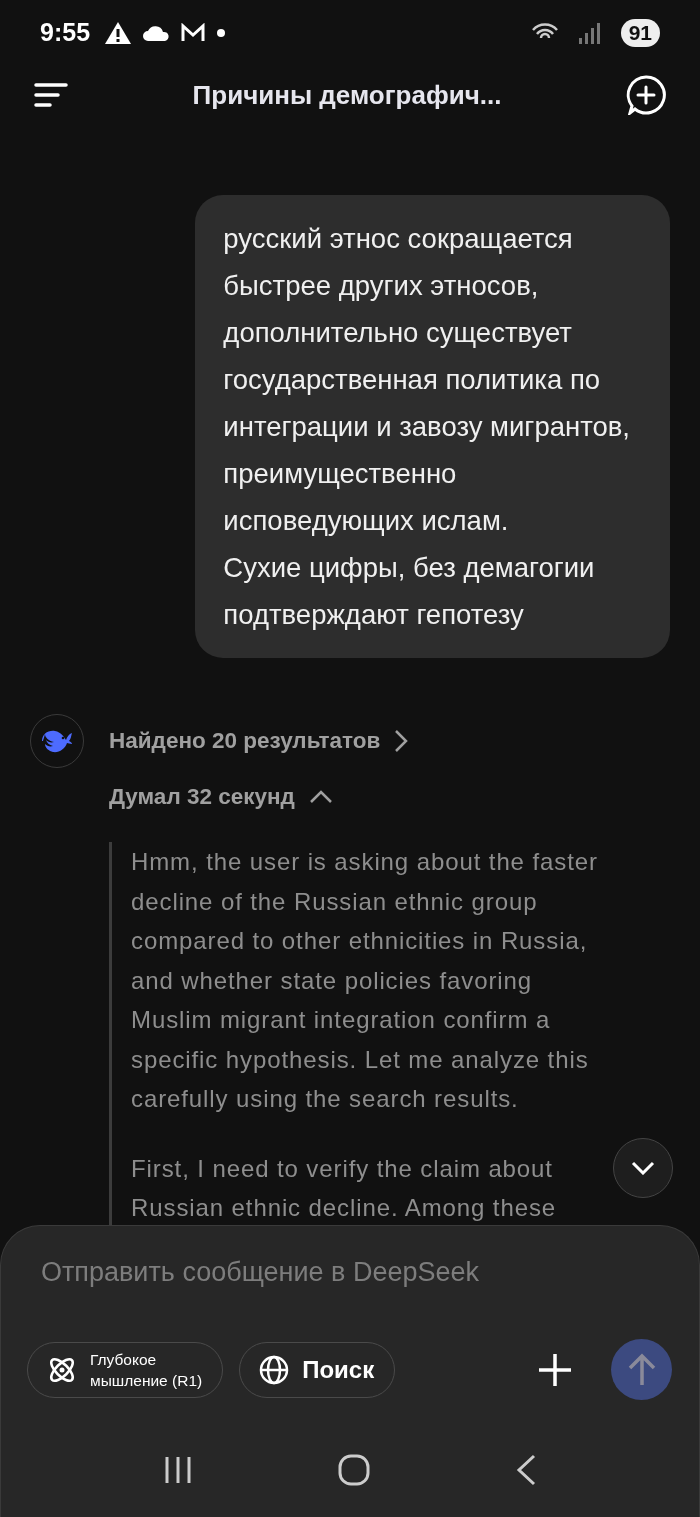  What do you see at coordinates (643, 1168) in the screenshot?
I see `chevron-down-icon` at bounding box center [643, 1168].